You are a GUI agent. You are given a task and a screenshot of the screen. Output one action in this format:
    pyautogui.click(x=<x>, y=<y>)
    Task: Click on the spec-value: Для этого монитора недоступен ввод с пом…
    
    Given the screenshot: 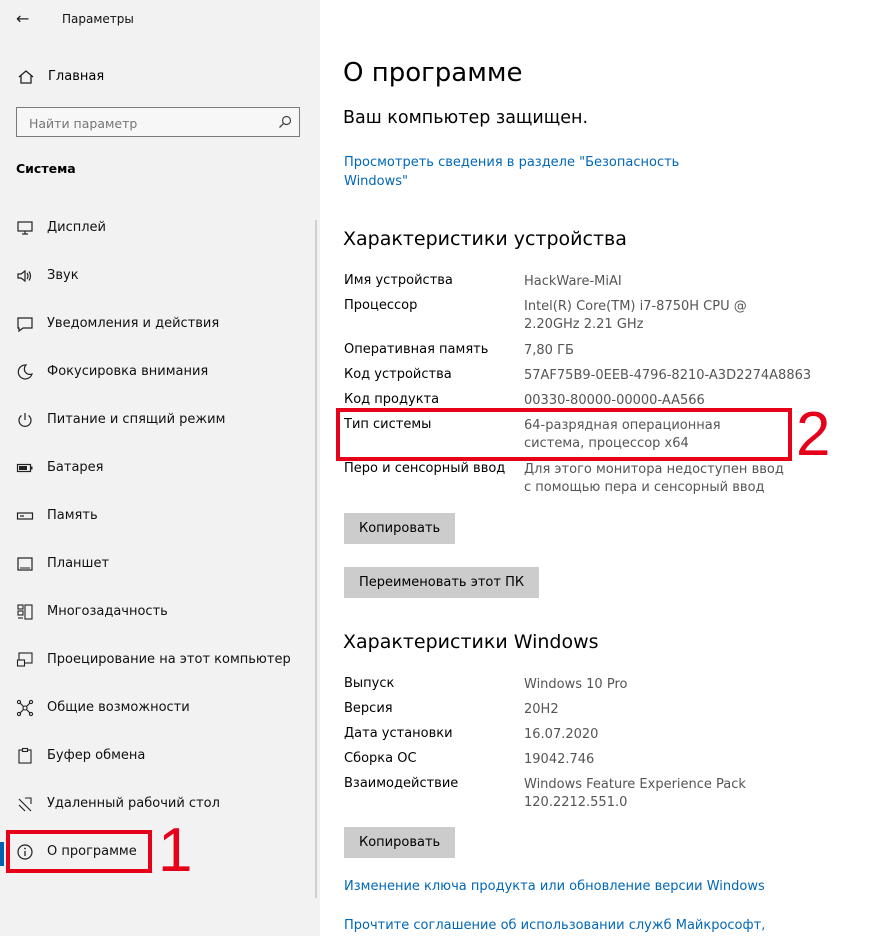 What is the action you would take?
    pyautogui.click(x=654, y=478)
    